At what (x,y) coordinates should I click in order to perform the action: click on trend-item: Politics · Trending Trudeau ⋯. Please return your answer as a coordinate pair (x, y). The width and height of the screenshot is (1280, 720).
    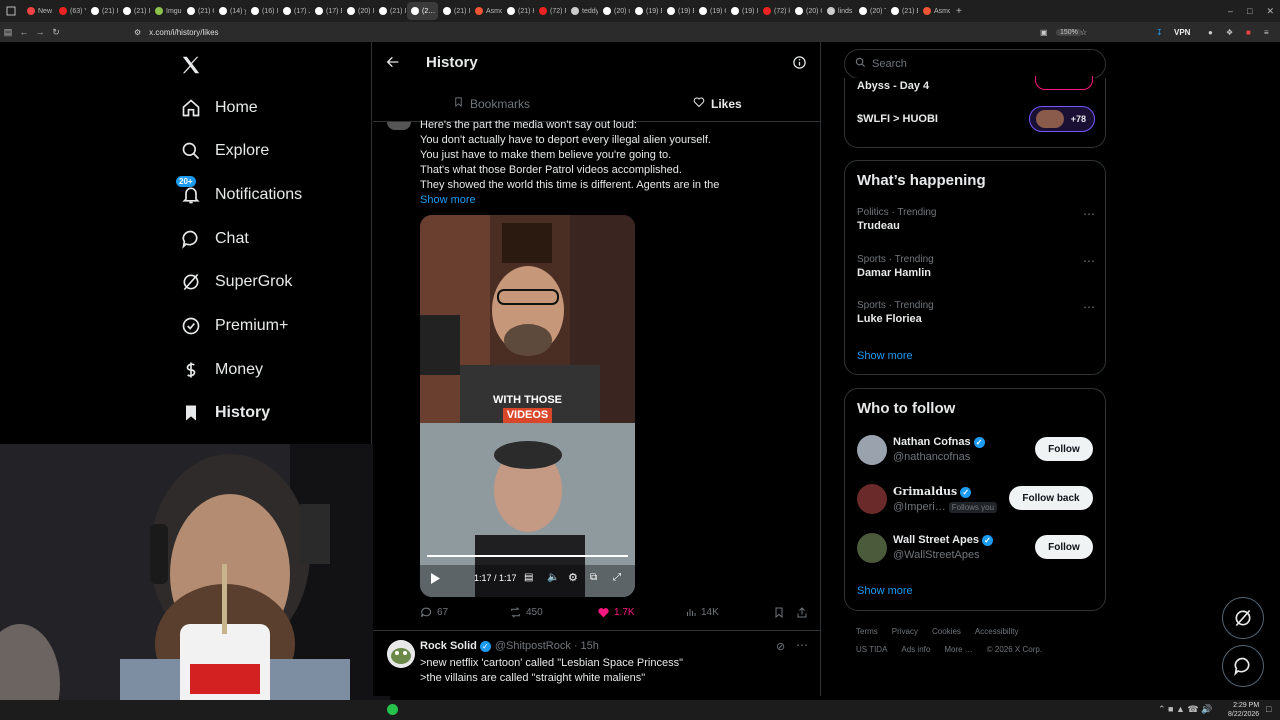
    Looking at the image, I should click on (976, 219).